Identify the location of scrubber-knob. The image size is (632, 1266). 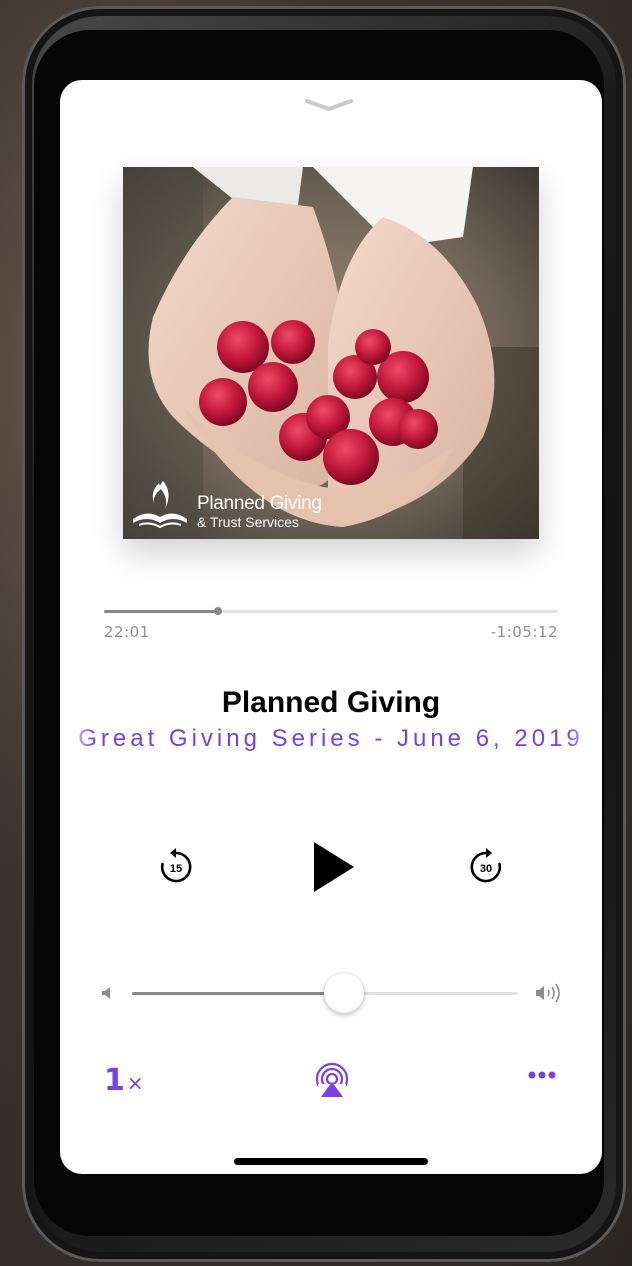
(217, 611).